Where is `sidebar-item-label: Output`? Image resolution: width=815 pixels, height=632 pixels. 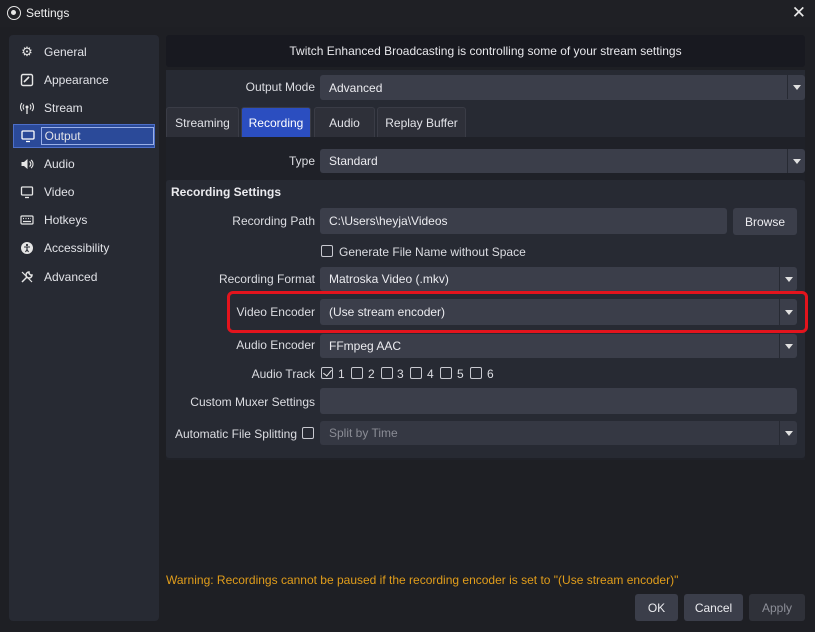 sidebar-item-label: Output is located at coordinates (97, 136).